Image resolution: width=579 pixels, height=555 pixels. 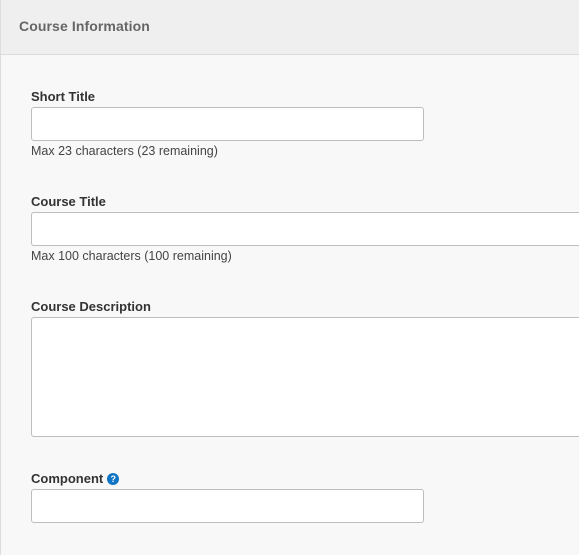 What do you see at coordinates (290, 27) in the screenshot?
I see `panel-header: Course Information` at bounding box center [290, 27].